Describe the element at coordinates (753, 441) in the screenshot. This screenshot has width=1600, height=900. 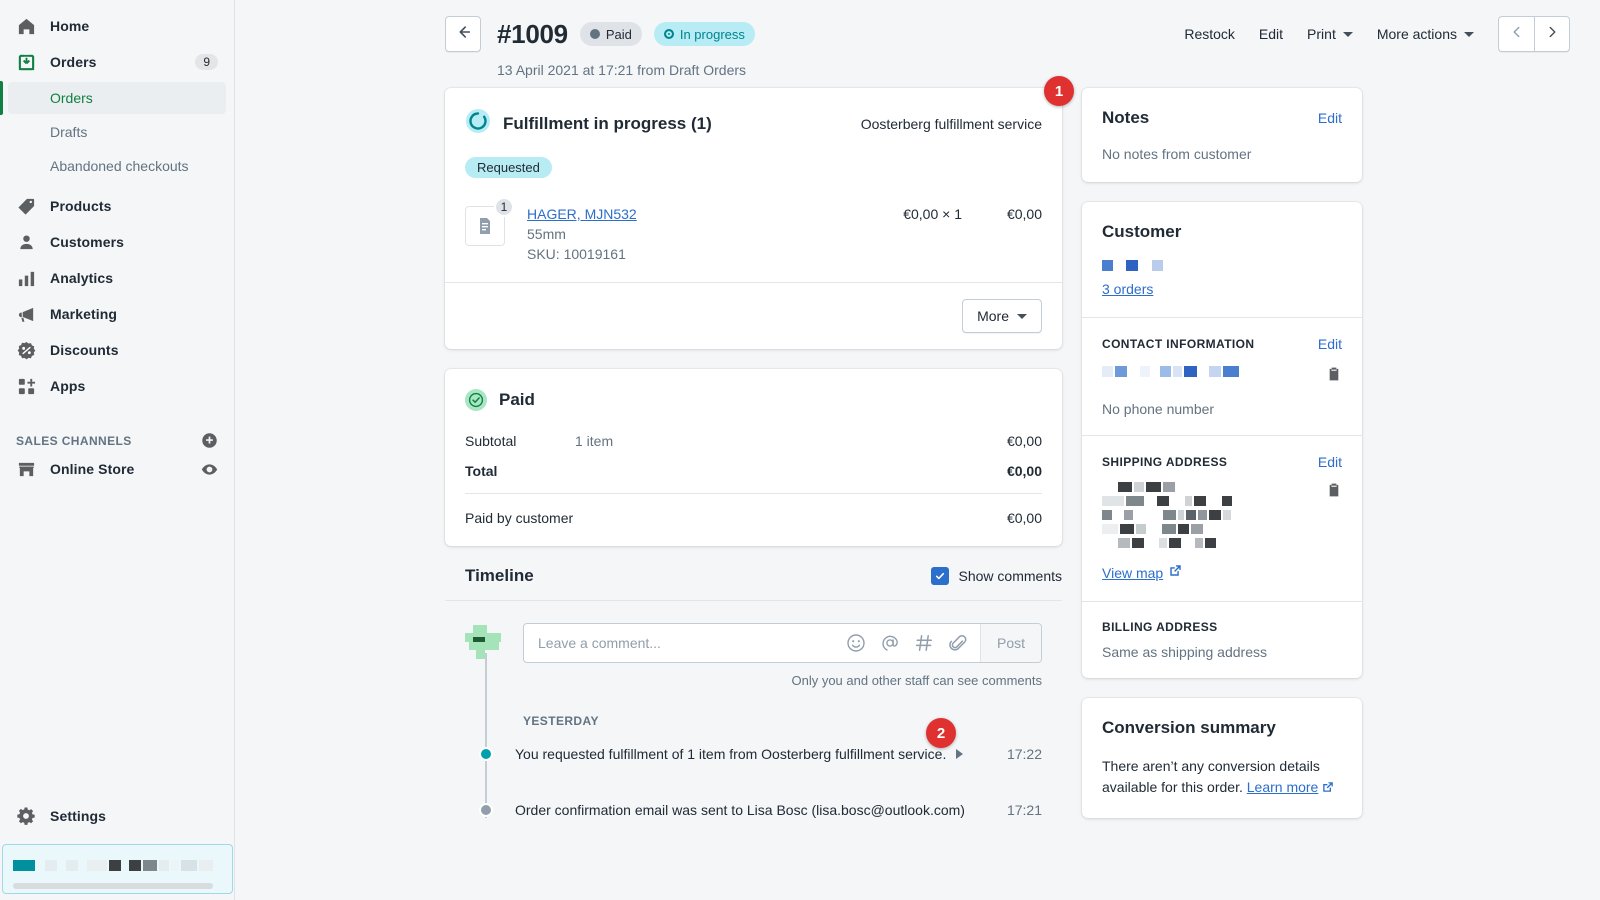
I see `subtotal-row: Subtotal 1 item €0,00` at that location.